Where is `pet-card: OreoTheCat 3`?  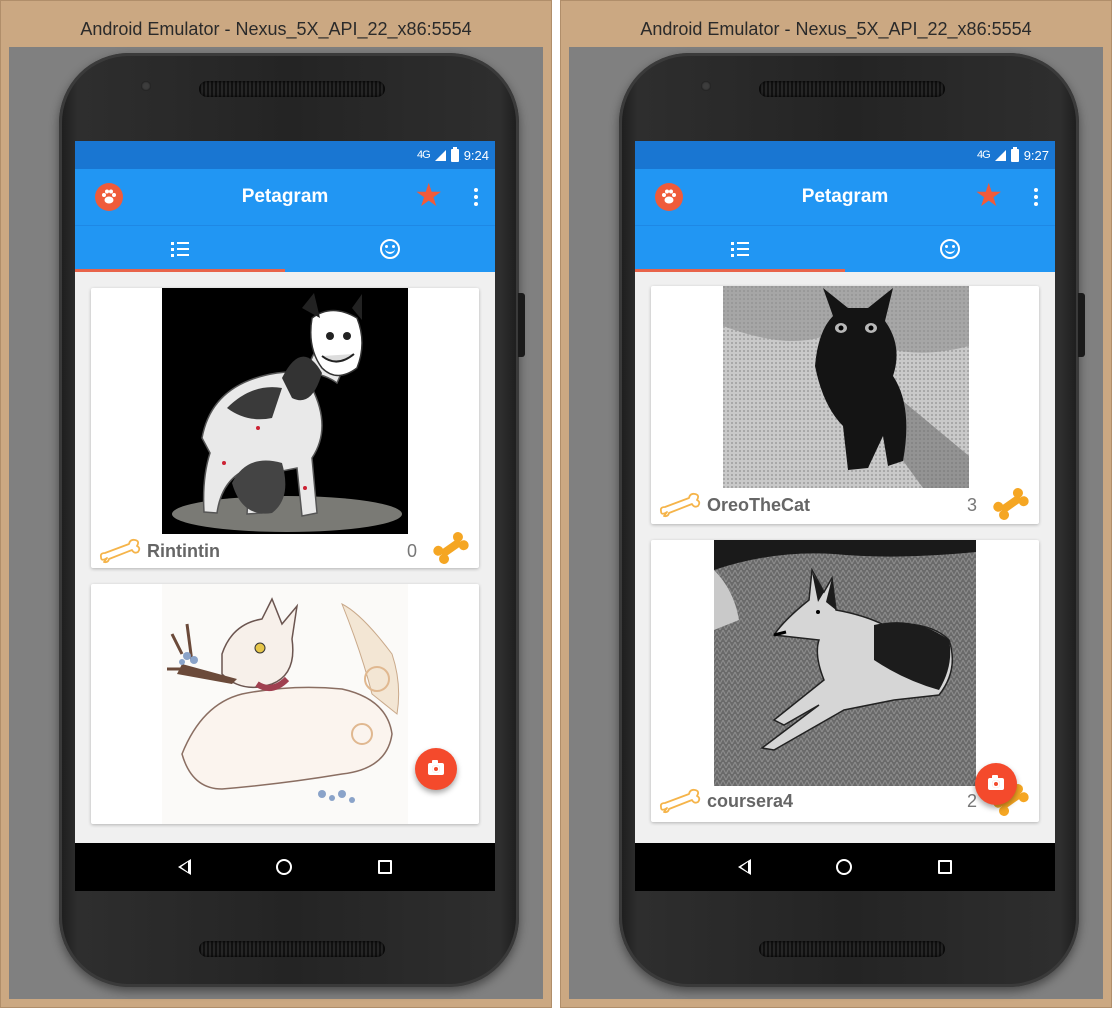
pet-card: OreoTheCat 3 is located at coordinates (845, 405).